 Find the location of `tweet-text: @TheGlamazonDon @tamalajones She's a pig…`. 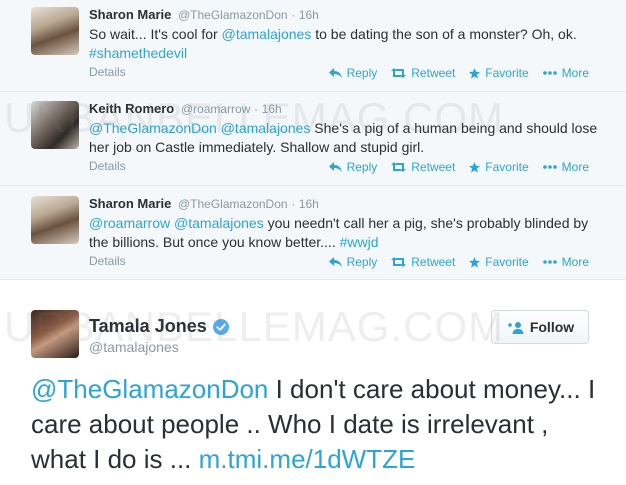

tweet-text: @TheGlamazonDon @tamalajones She's a pig… is located at coordinates (344, 138).